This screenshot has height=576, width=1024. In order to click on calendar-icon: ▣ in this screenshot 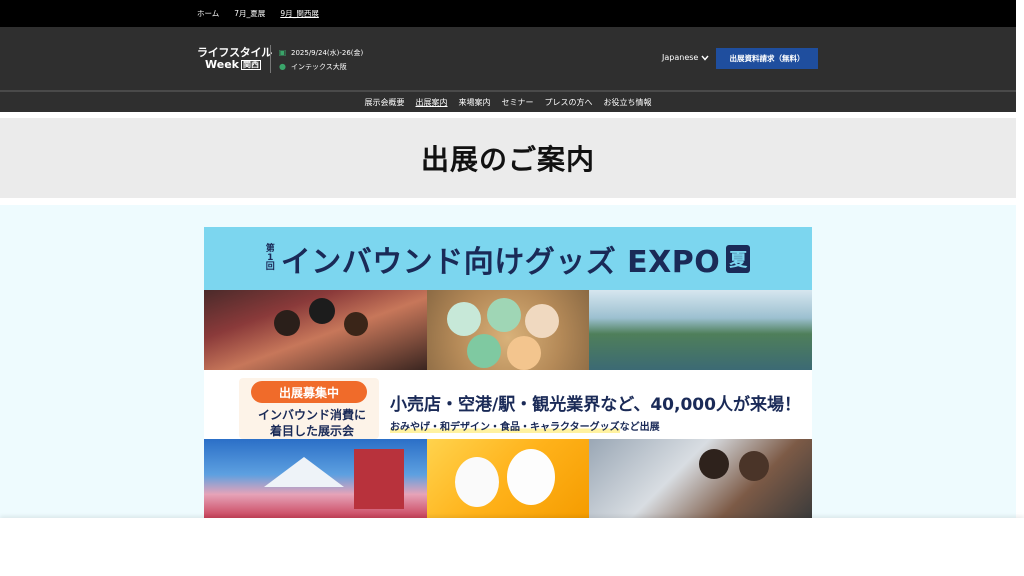, I will do `click(282, 52)`.